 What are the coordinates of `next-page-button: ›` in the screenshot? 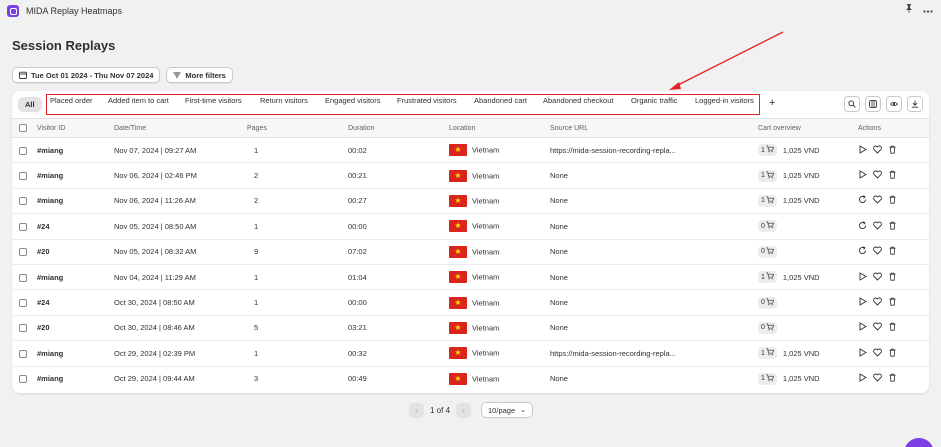 It's located at (464, 410).